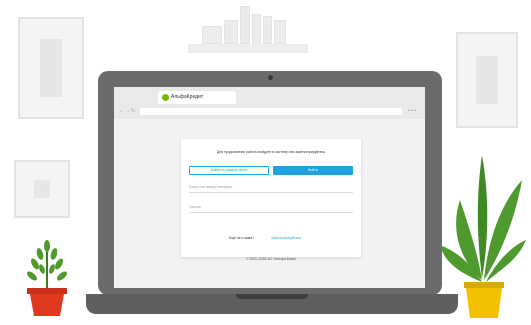  Describe the element at coordinates (271, 212) in the screenshot. I see `password-field-underline` at that location.